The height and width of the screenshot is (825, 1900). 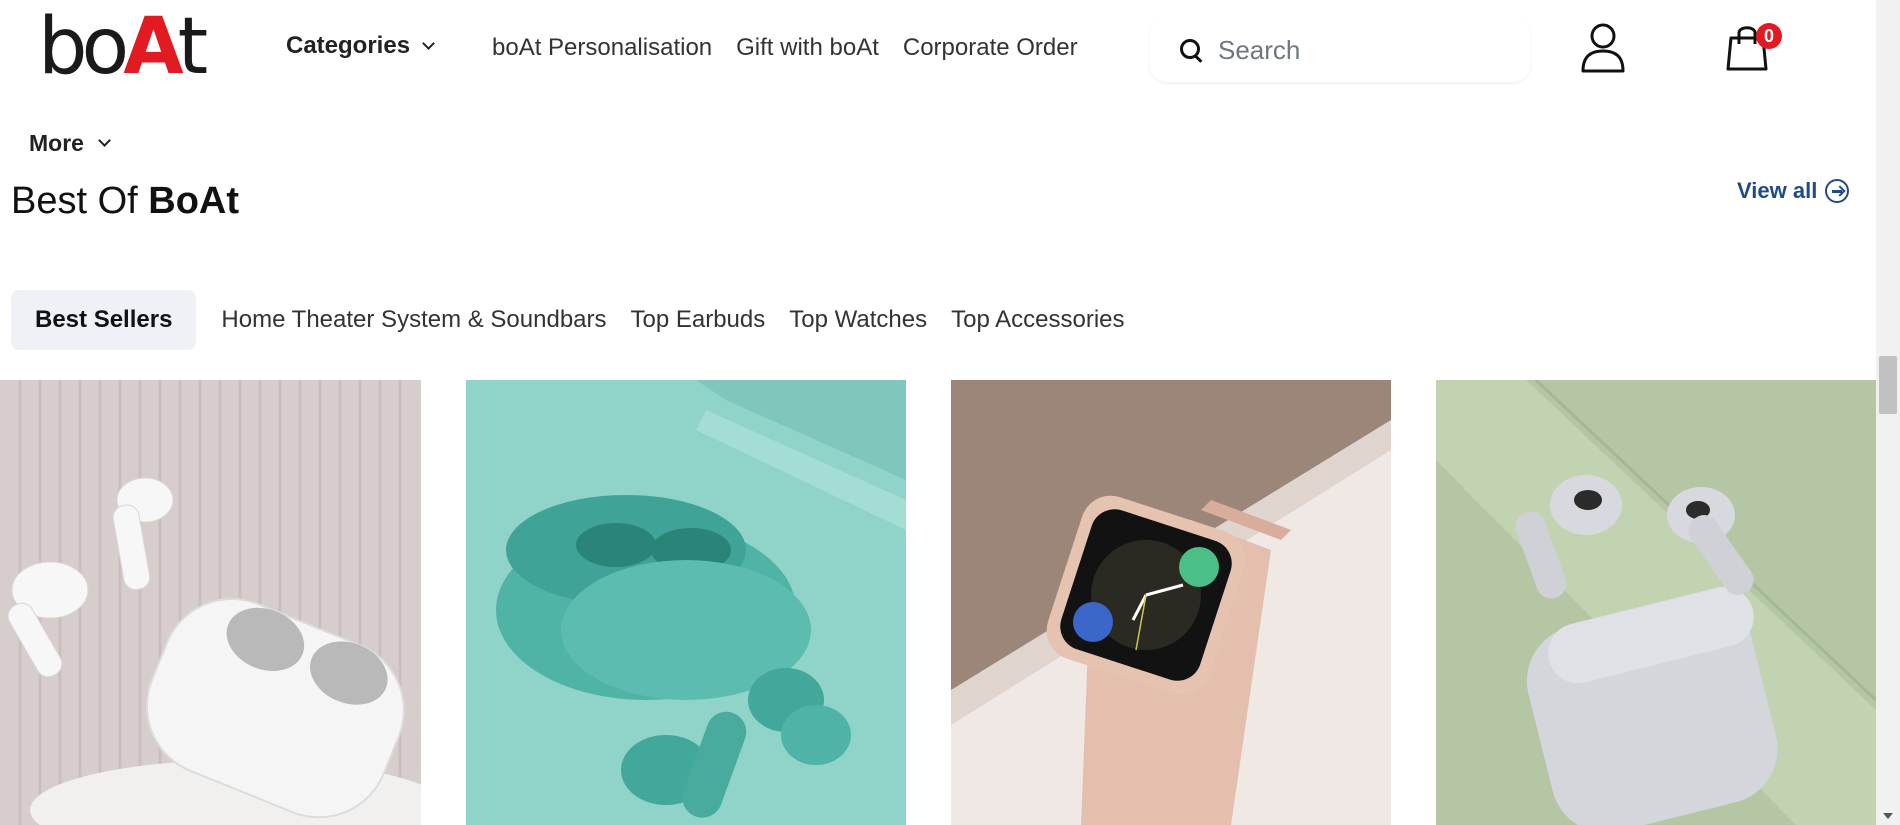 I want to click on search-icon, so click(x=1191, y=50).